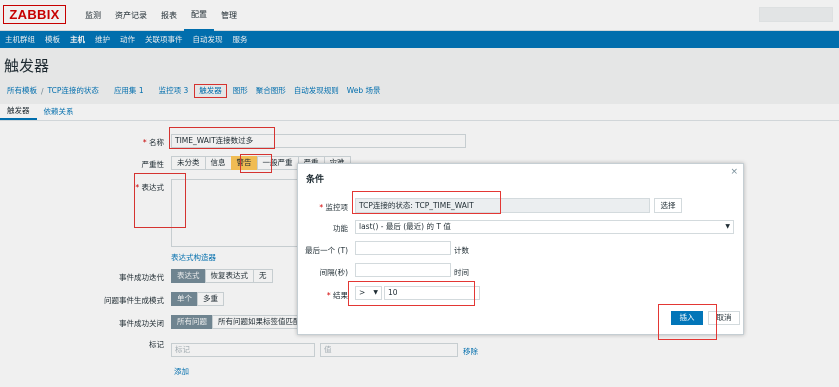 The height and width of the screenshot is (387, 839). What do you see at coordinates (337, 295) in the screenshot?
I see `result-label: * 结果` at bounding box center [337, 295].